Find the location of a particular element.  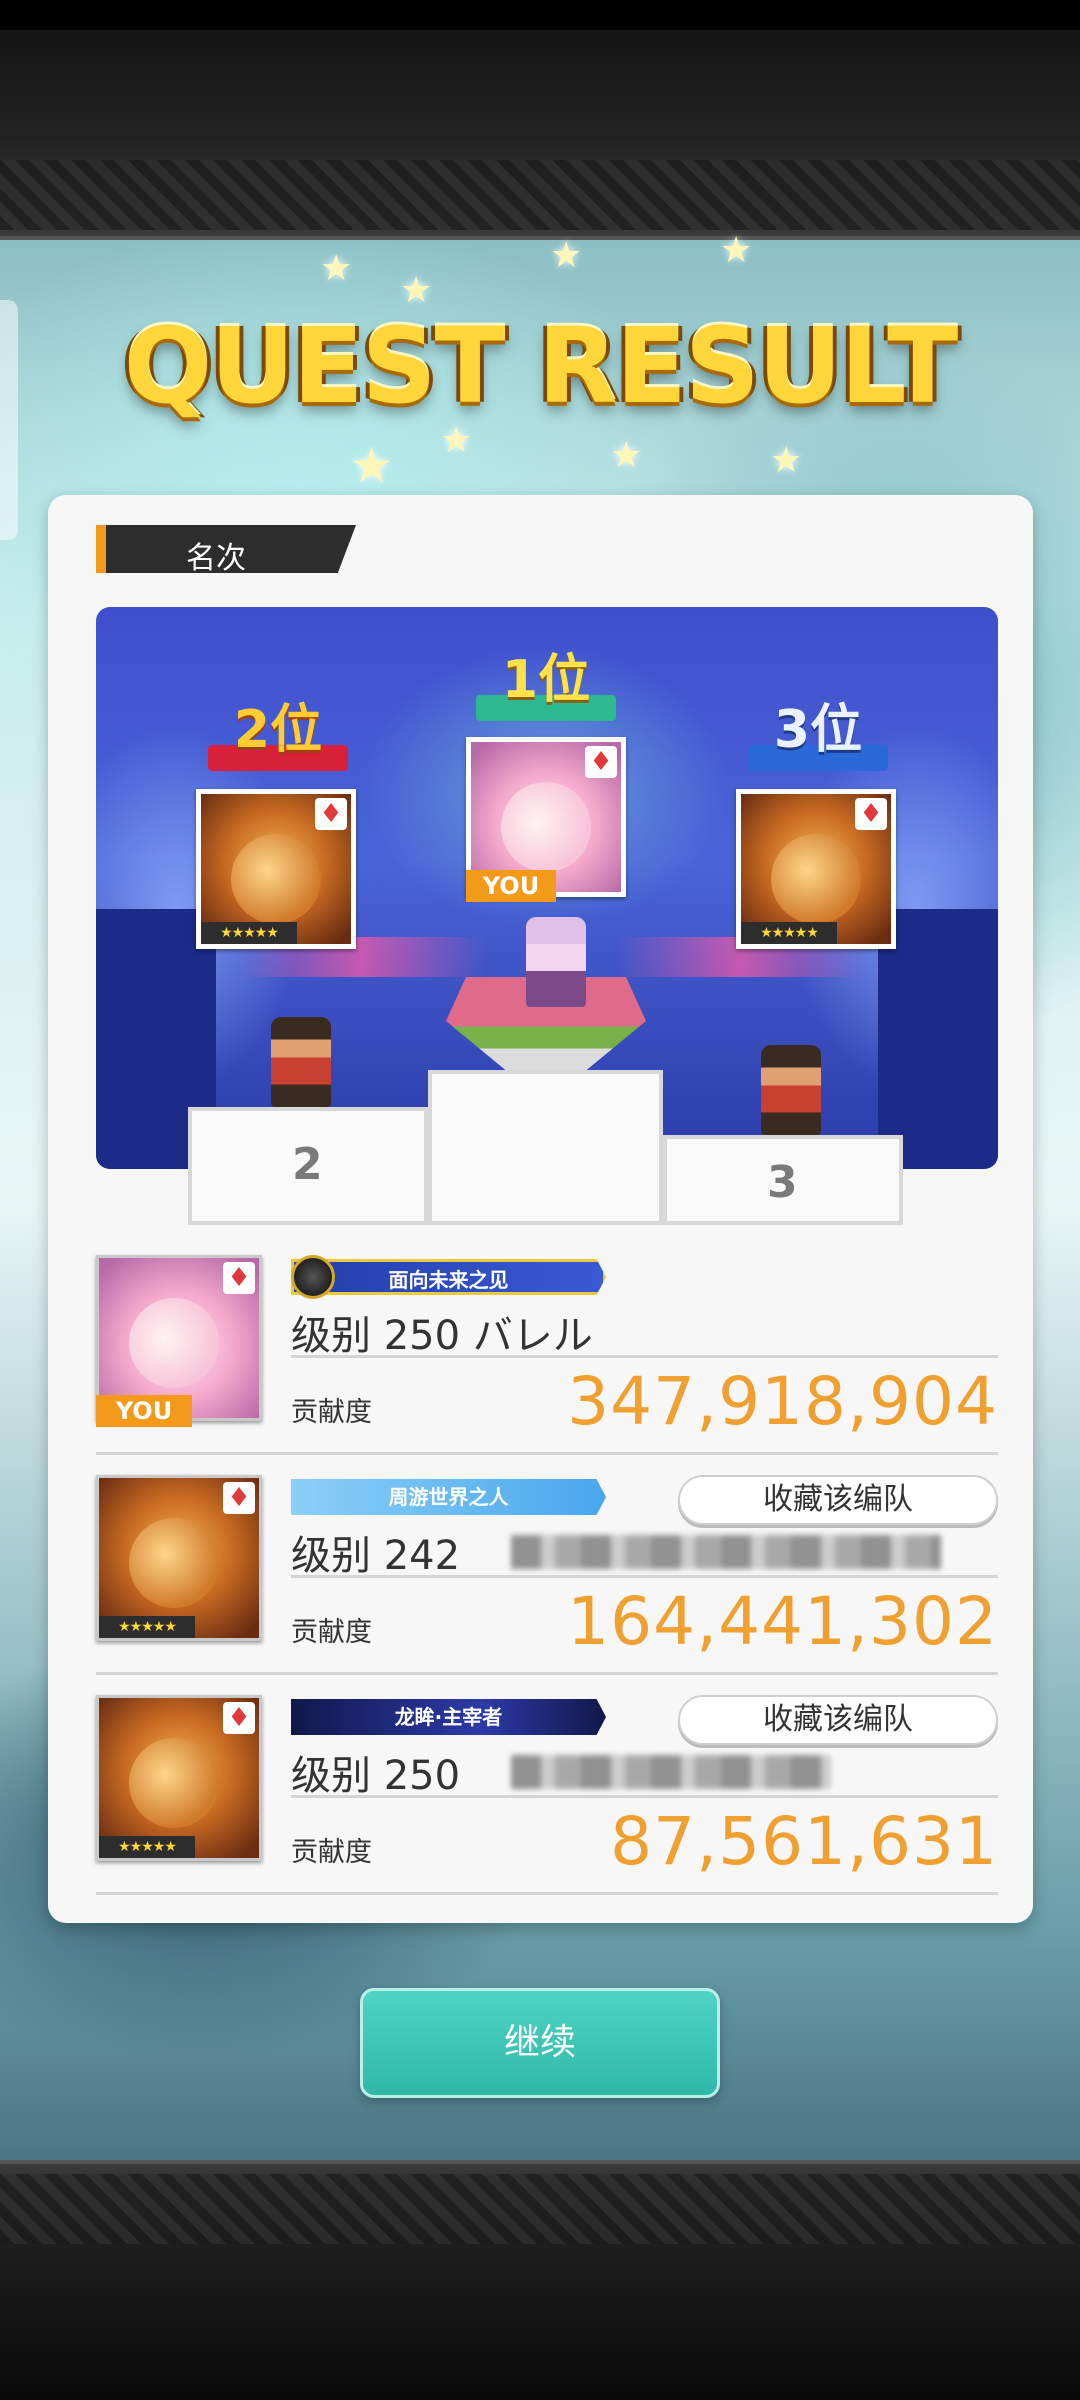

emblem-icon is located at coordinates (313, 1277).